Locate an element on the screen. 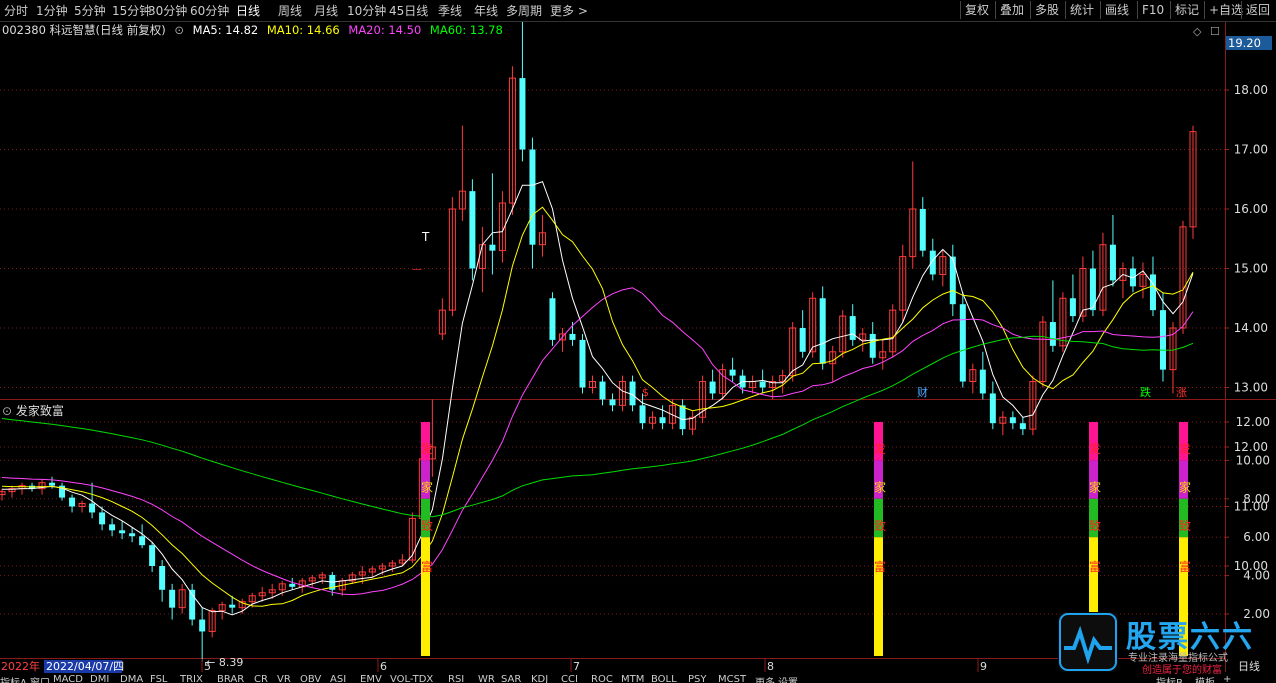 The image size is (1276, 683). timeframe-1: 1分钟 is located at coordinates (52, 10).